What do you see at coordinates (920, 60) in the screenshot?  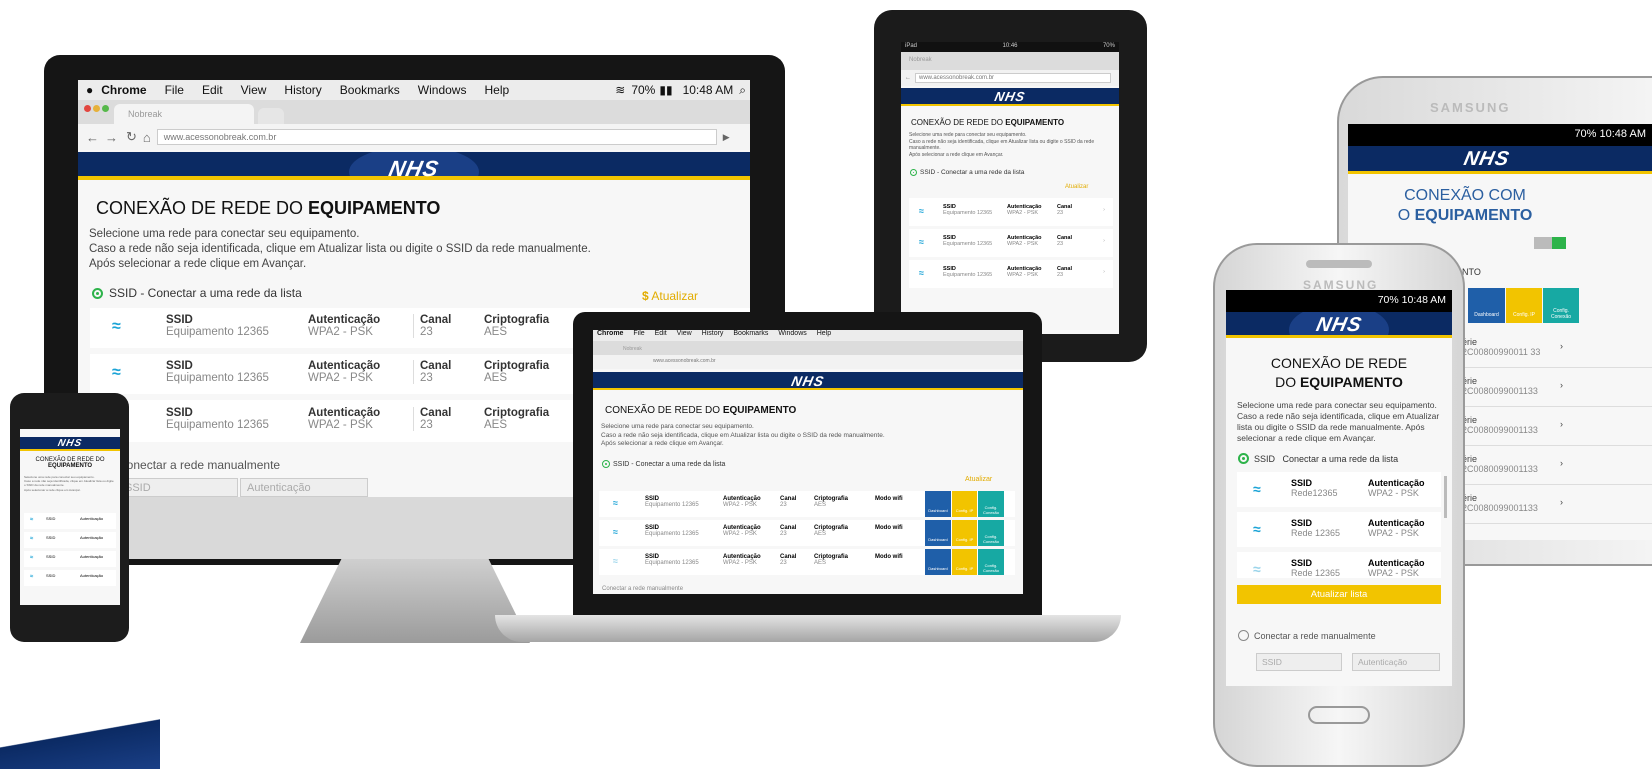 I see `tablet-tab-title: Nobreak` at bounding box center [920, 60].